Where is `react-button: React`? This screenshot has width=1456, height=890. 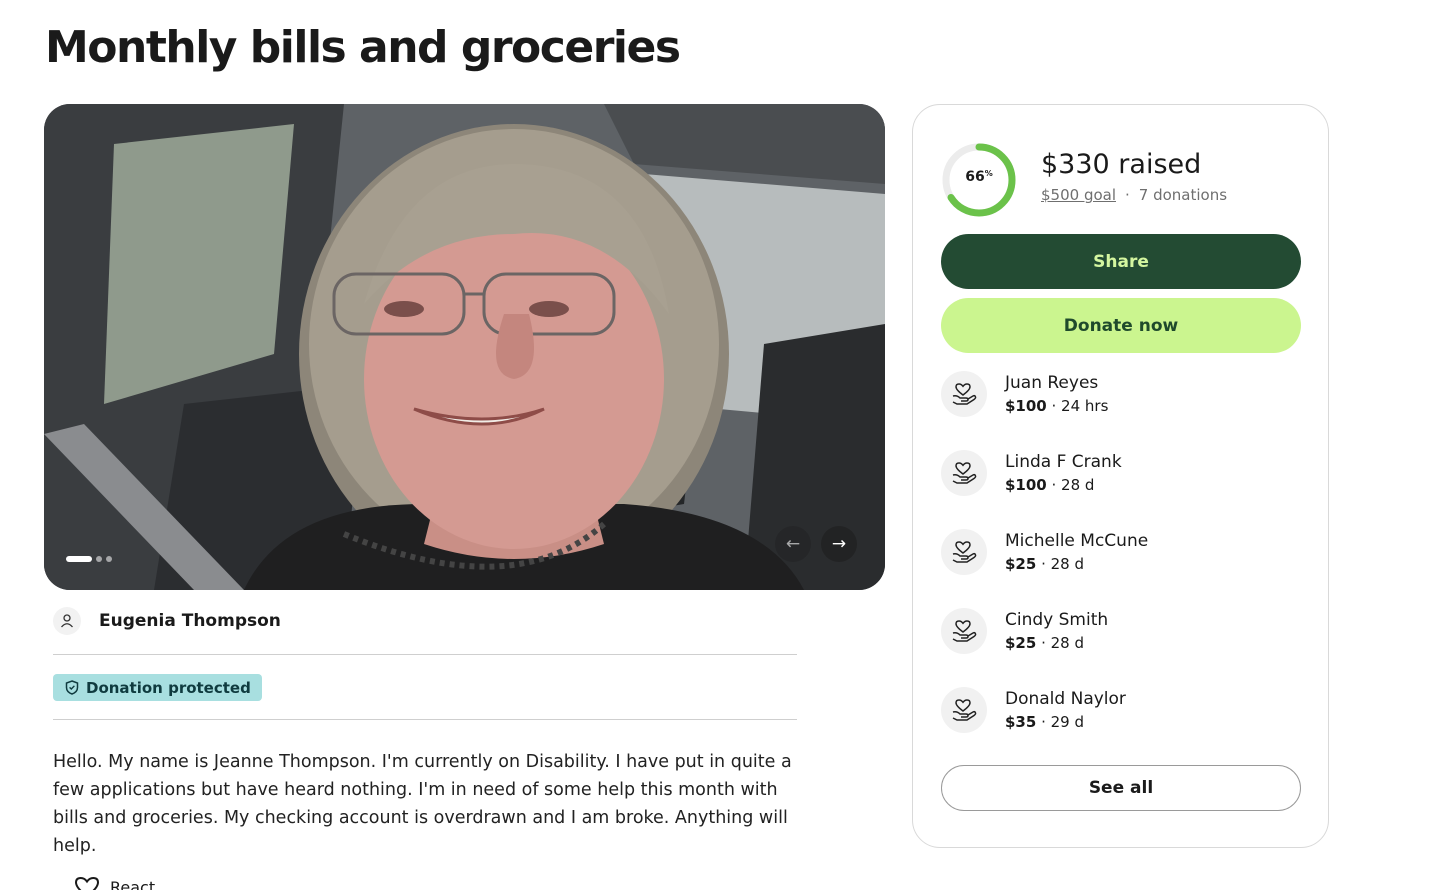 react-button: React is located at coordinates (114, 883).